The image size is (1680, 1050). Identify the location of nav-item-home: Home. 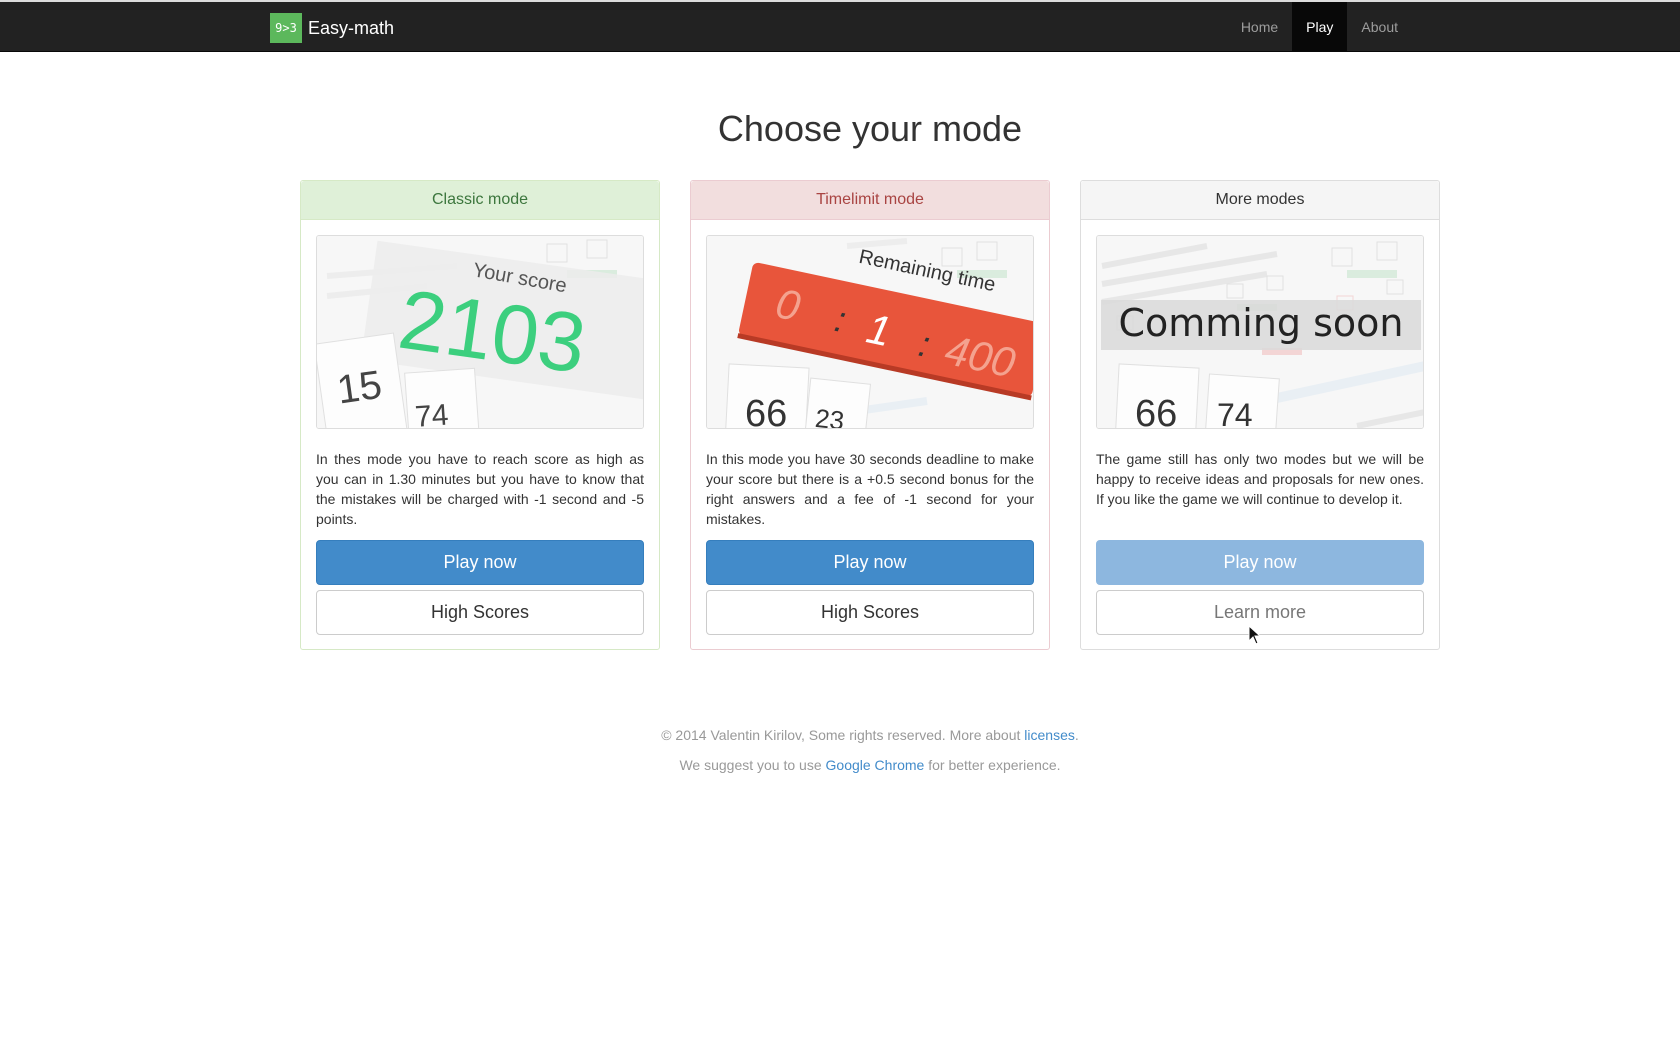
(1259, 27).